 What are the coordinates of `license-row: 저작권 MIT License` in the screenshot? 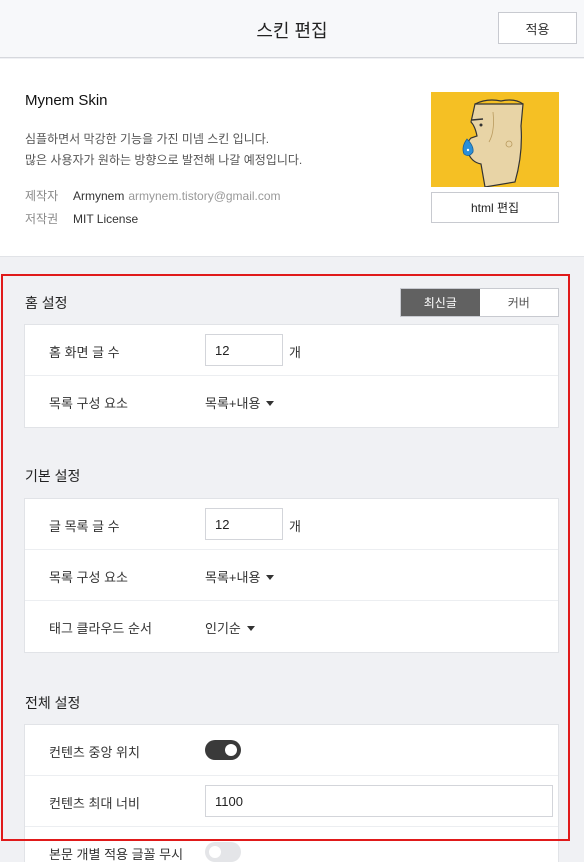 It's located at (81, 218).